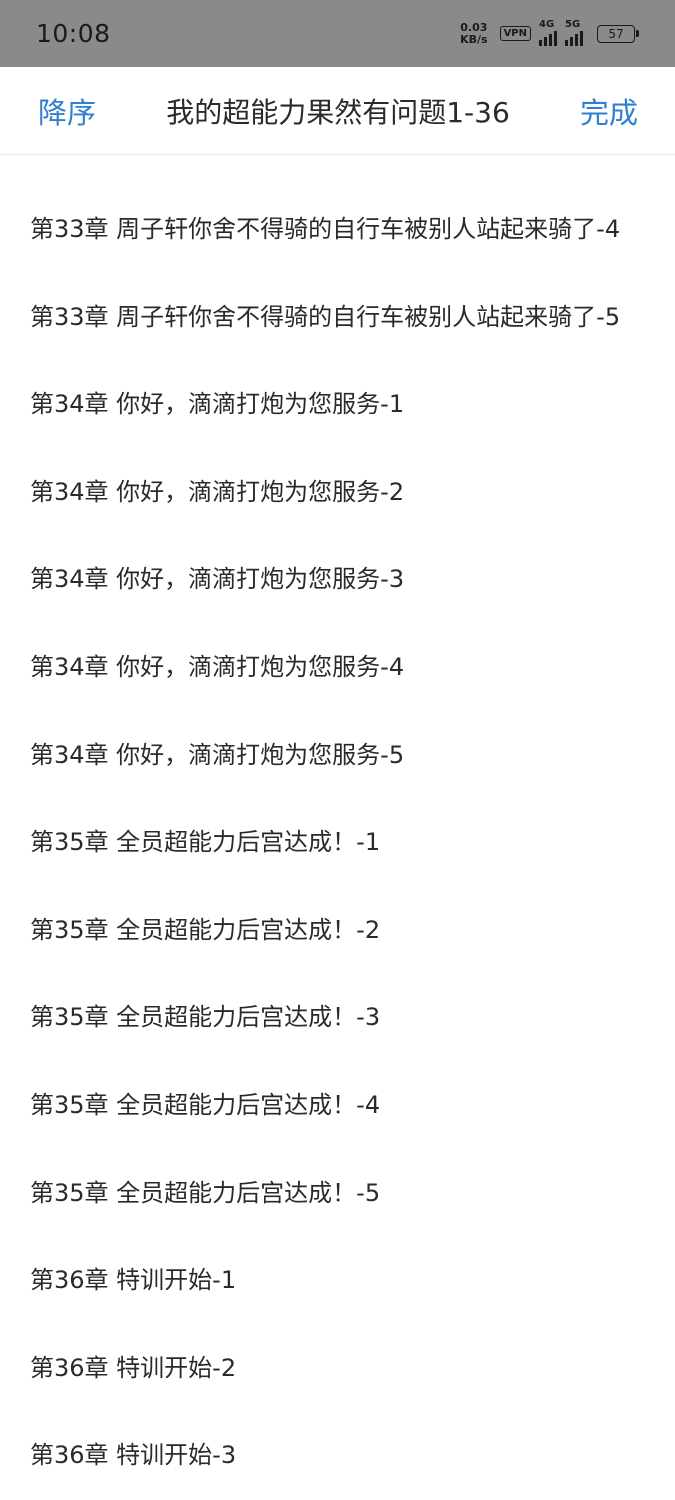 The height and width of the screenshot is (1500, 675). Describe the element at coordinates (337, 318) in the screenshot. I see `chapter-item: 第33章 周子轩你舍不得骑的自行车被别人站起来骑了-5` at that location.